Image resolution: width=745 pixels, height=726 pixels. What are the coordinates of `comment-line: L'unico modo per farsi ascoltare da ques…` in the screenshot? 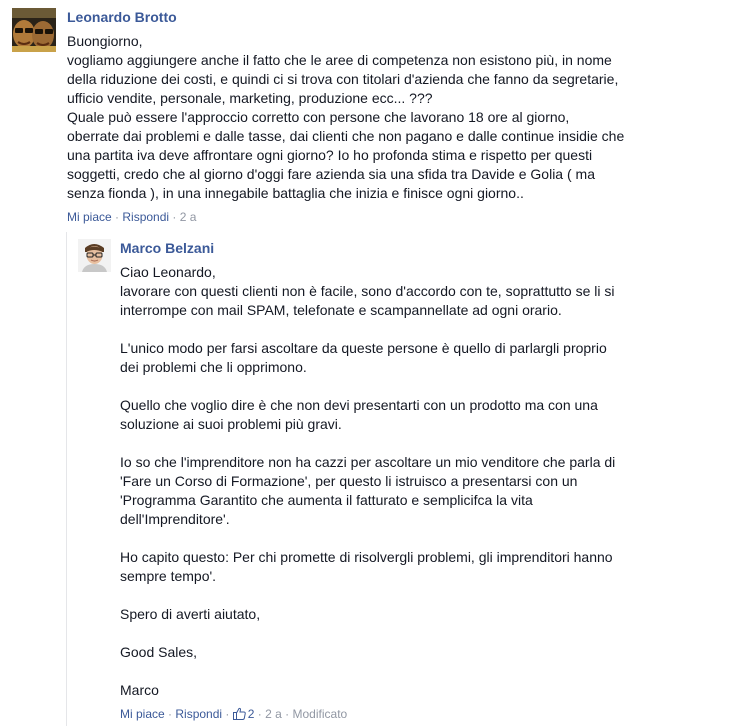 It's located at (363, 348).